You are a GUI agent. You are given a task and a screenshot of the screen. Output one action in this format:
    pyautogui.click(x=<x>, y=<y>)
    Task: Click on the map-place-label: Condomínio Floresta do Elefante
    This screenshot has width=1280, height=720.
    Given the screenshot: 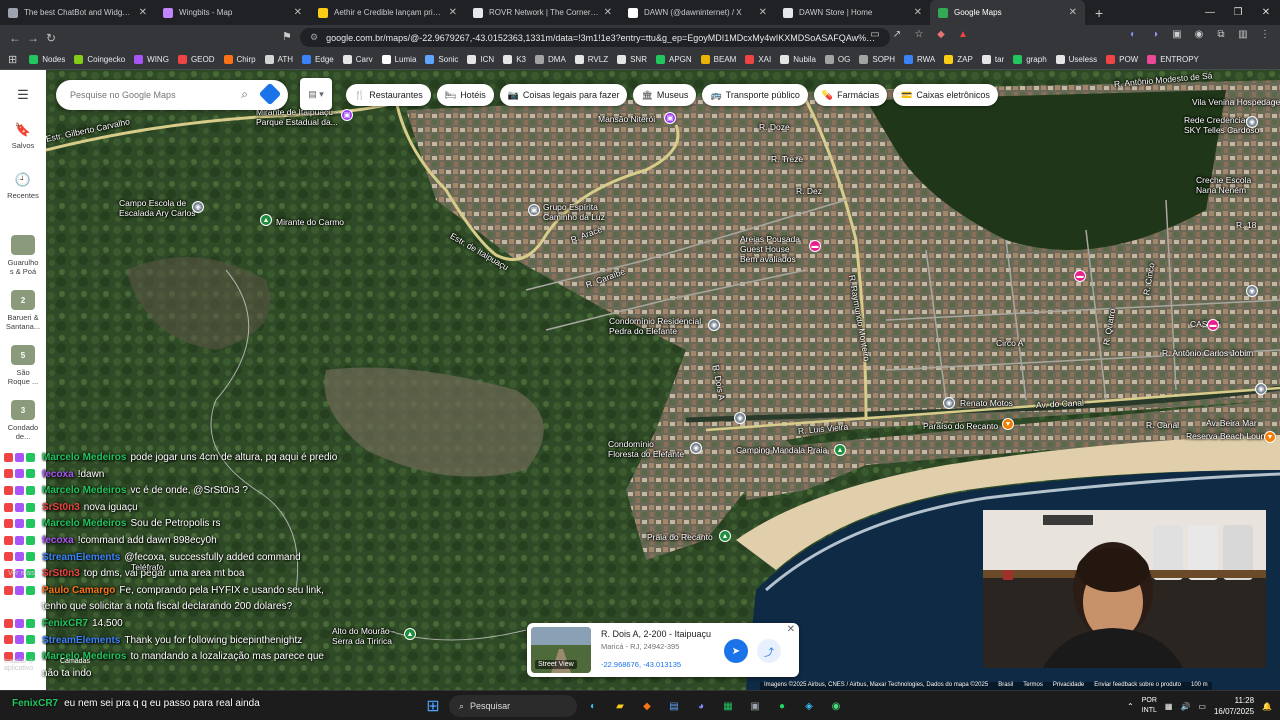 What is the action you would take?
    pyautogui.click(x=646, y=449)
    